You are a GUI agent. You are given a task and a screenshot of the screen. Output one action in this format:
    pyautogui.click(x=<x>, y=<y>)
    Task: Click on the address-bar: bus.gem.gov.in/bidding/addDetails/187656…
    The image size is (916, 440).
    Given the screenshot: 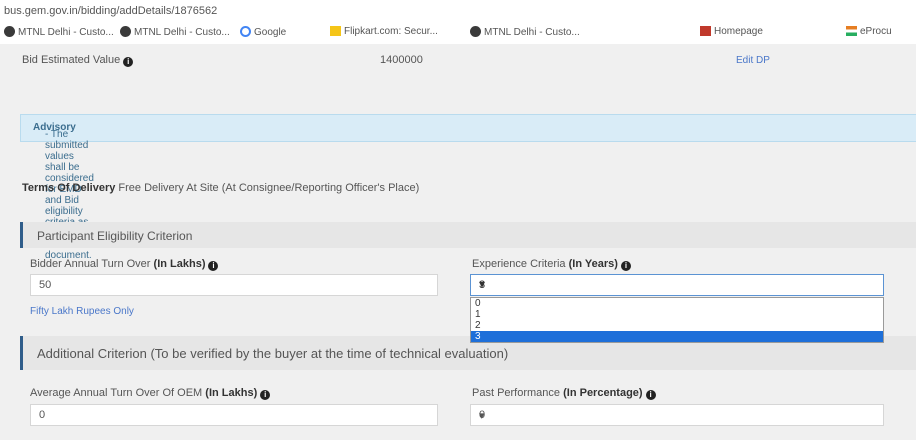 What is the action you would take?
    pyautogui.click(x=458, y=11)
    